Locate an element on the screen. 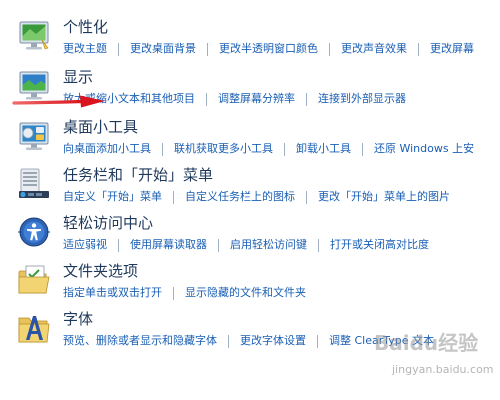  category-links-display: 放大或缩小文本和其他项目 调整屏幕分辨率 连接到外部显示器 is located at coordinates (234, 99).